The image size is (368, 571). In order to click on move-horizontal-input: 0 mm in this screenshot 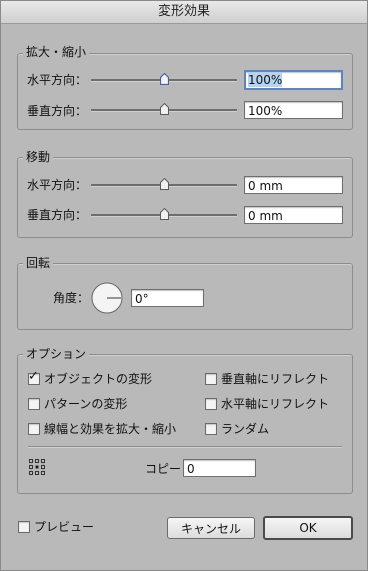, I will do `click(293, 185)`.